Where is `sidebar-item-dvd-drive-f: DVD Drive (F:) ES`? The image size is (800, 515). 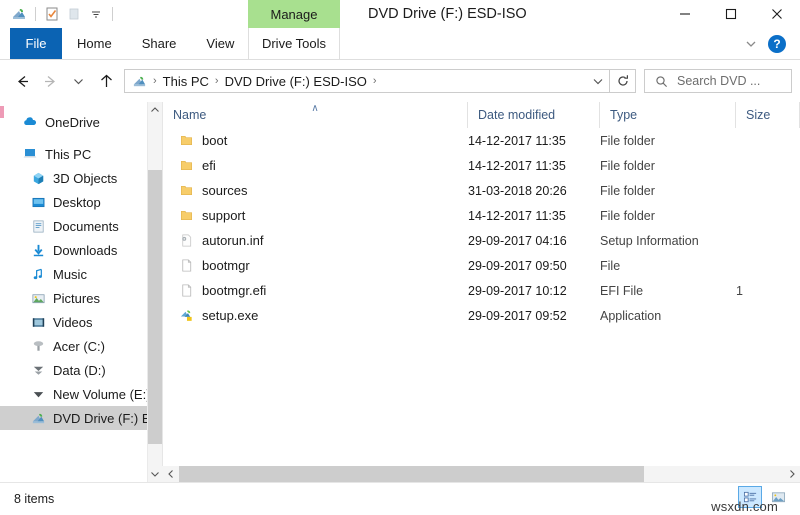
sidebar-item-dvd-drive-f: DVD Drive (F:) ES is located at coordinates (81, 418).